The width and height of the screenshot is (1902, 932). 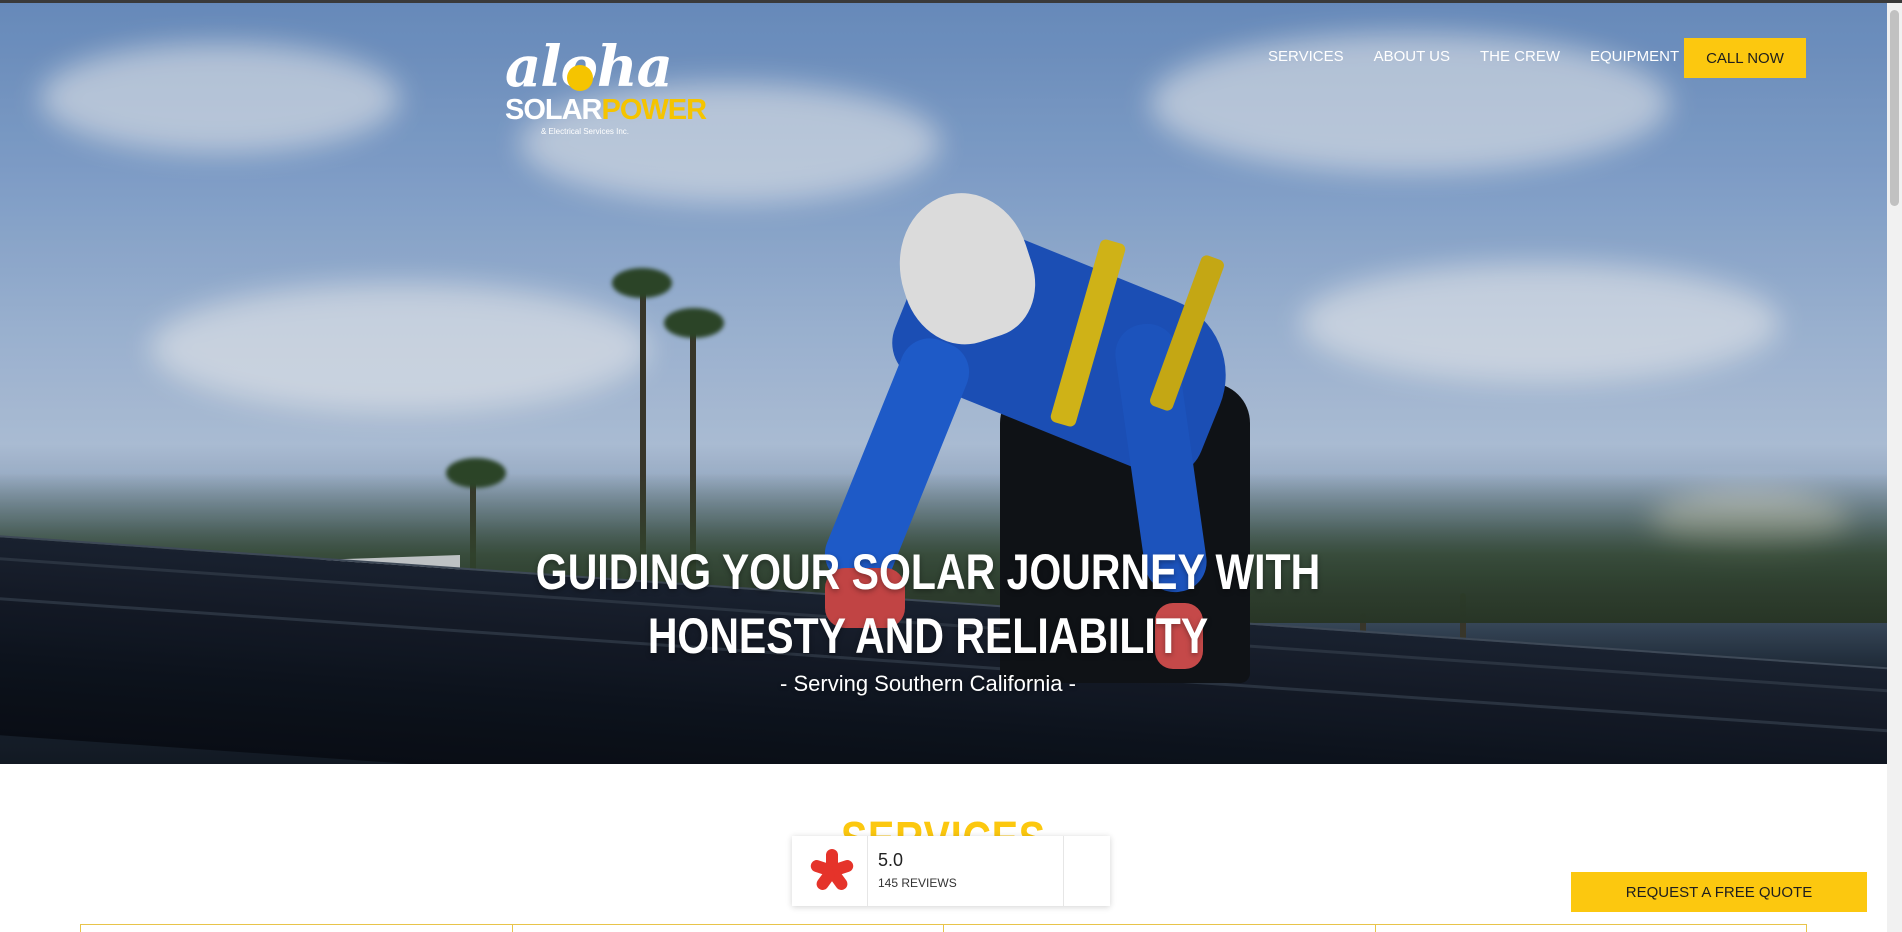 I want to click on yelp-burst-icon, so click(x=831, y=871).